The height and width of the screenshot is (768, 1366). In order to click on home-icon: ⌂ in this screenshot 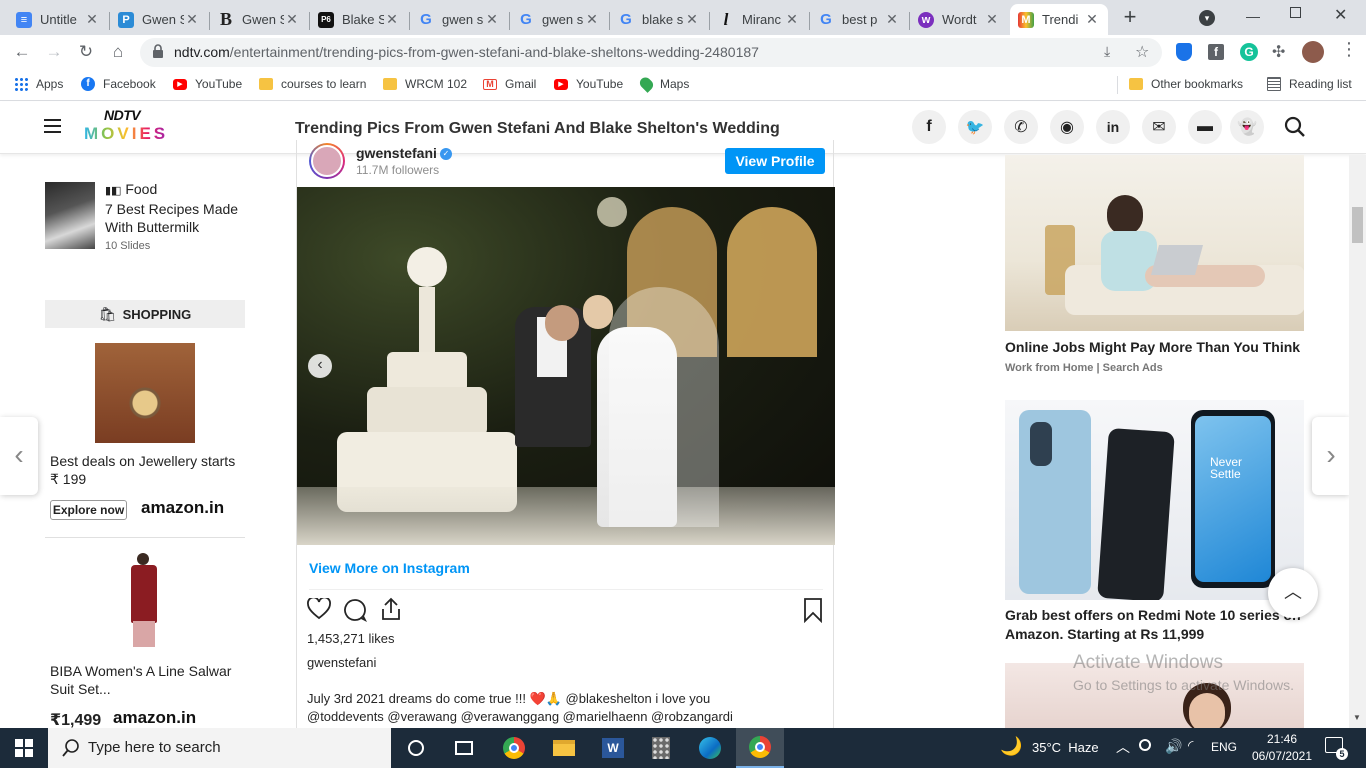, I will do `click(118, 52)`.